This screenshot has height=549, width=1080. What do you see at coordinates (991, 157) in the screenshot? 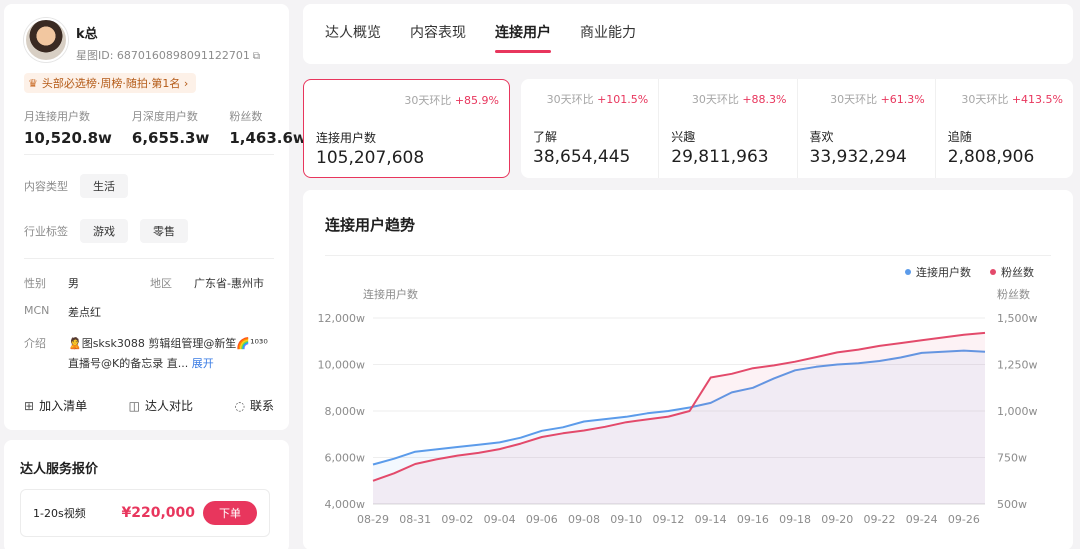
I see `metric-value: 2,808,906` at bounding box center [991, 157].